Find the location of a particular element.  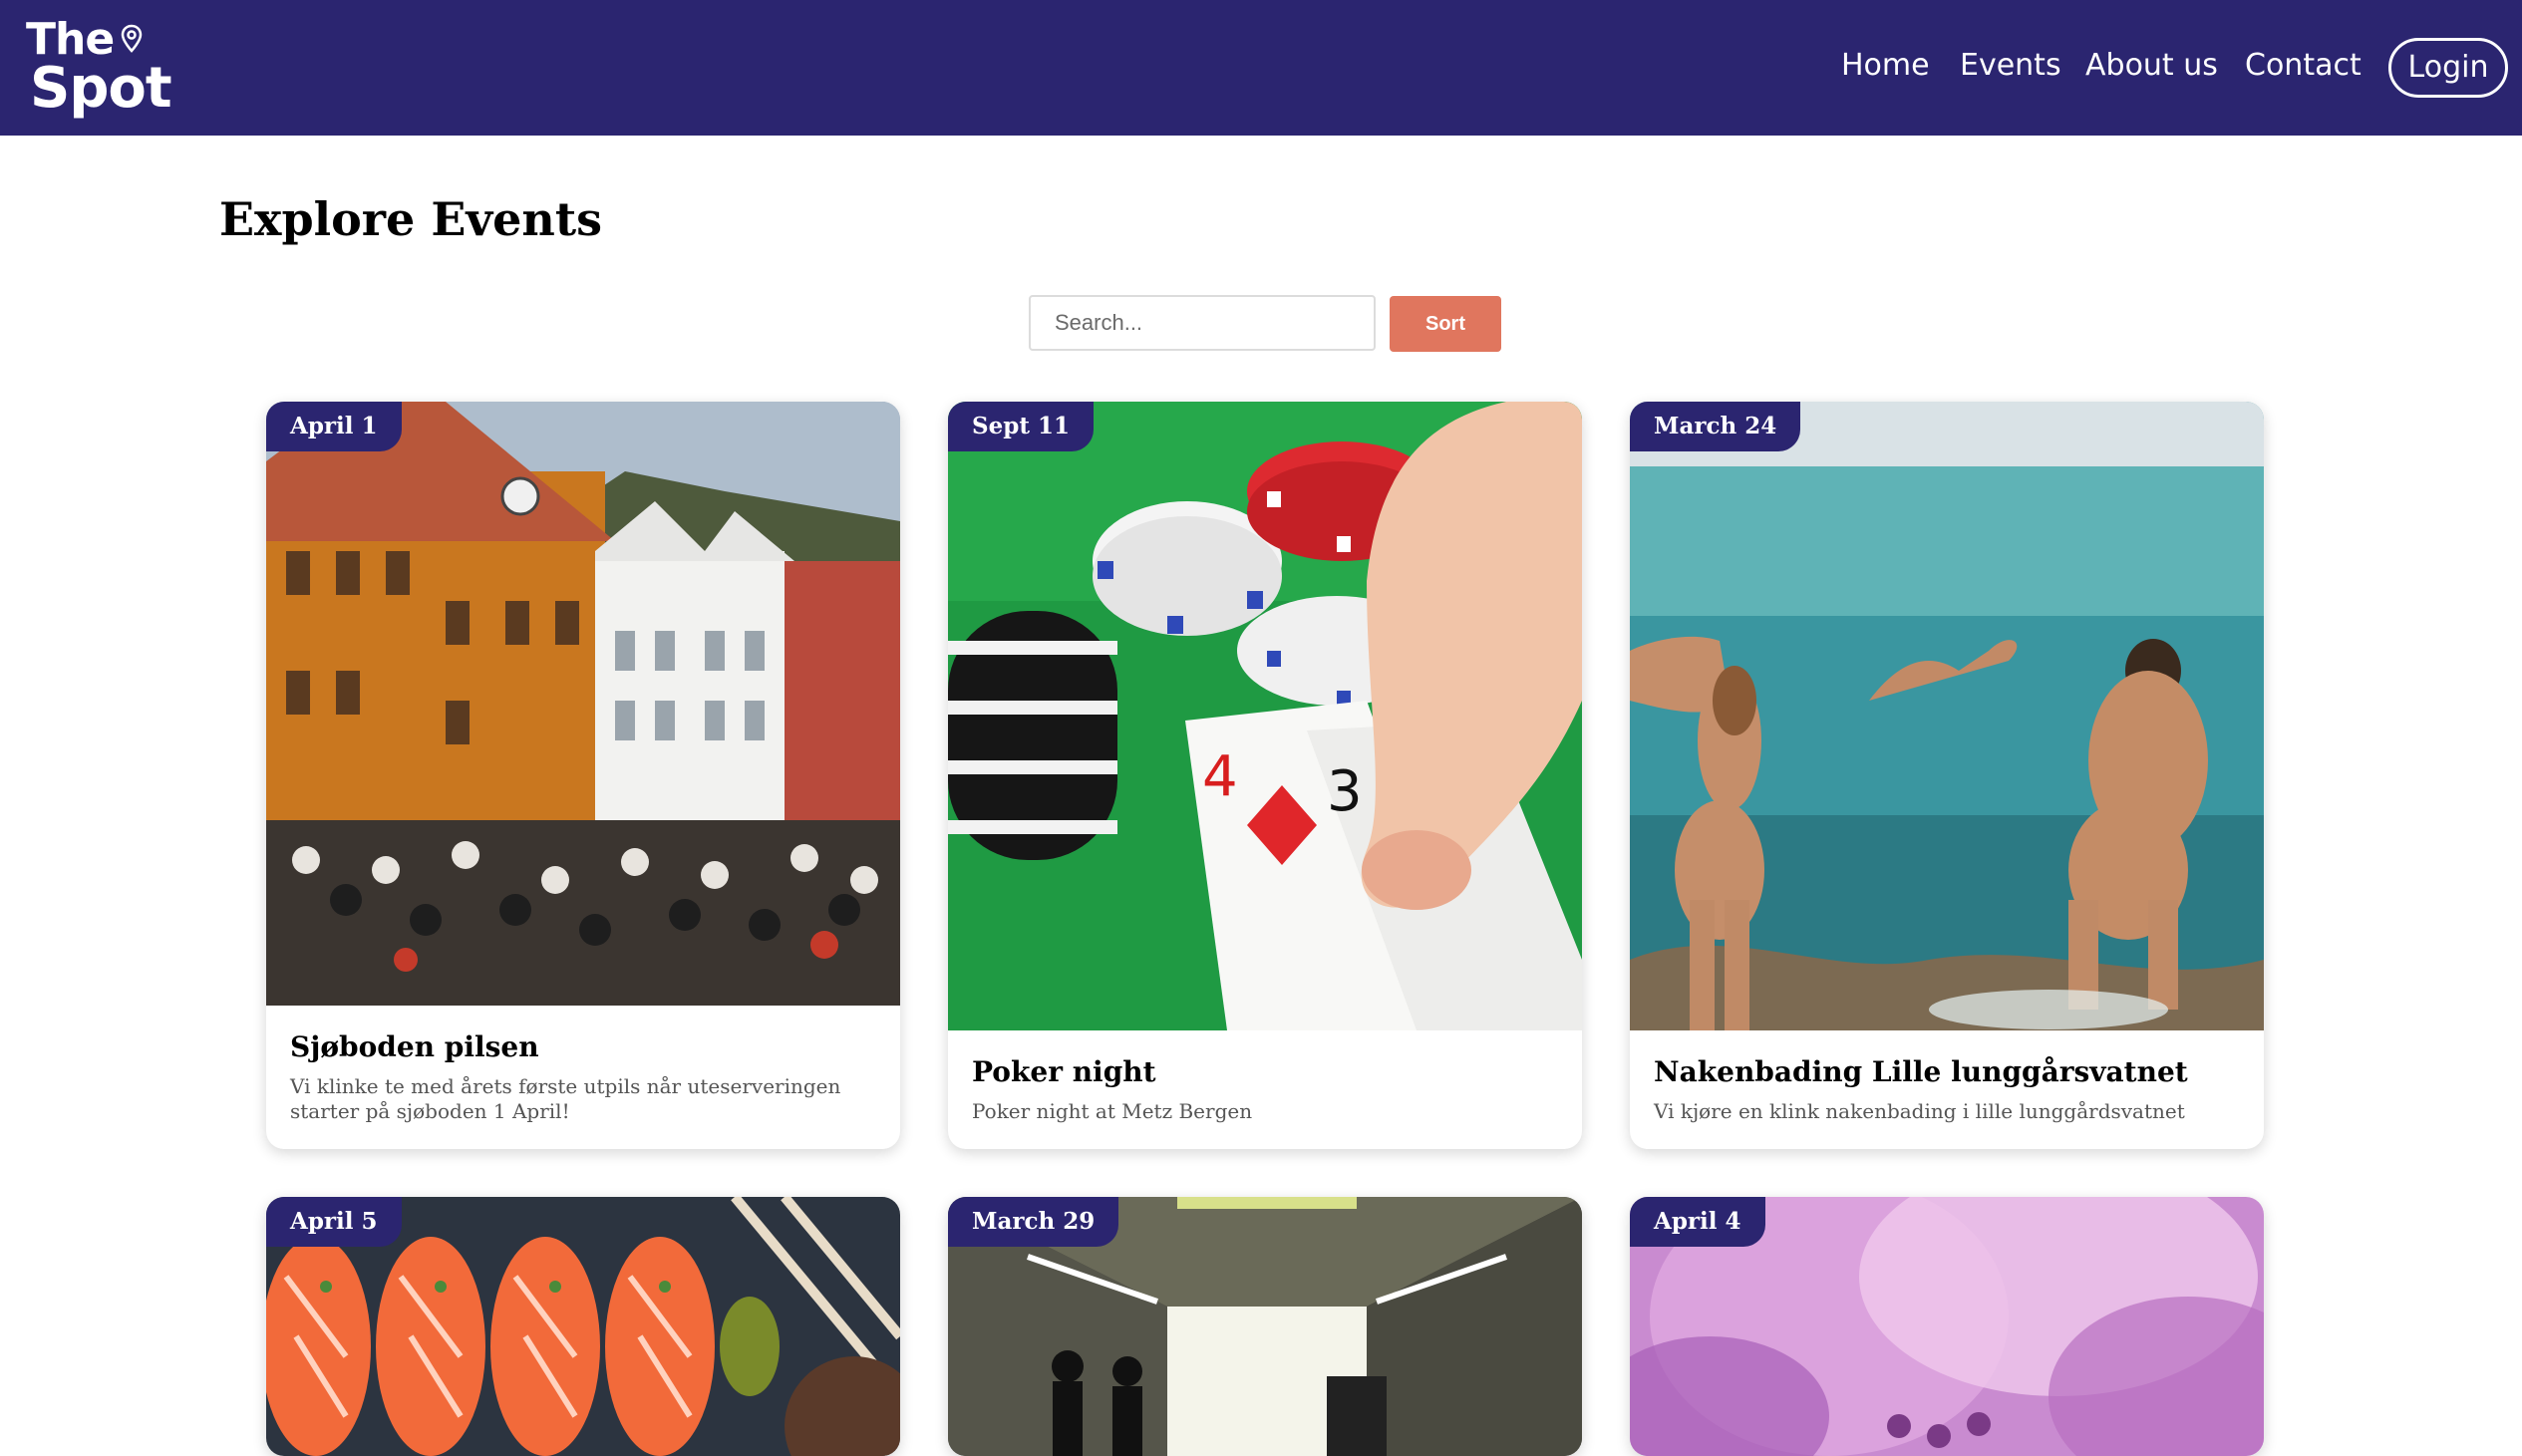

login-button: Login is located at coordinates (2448, 68).